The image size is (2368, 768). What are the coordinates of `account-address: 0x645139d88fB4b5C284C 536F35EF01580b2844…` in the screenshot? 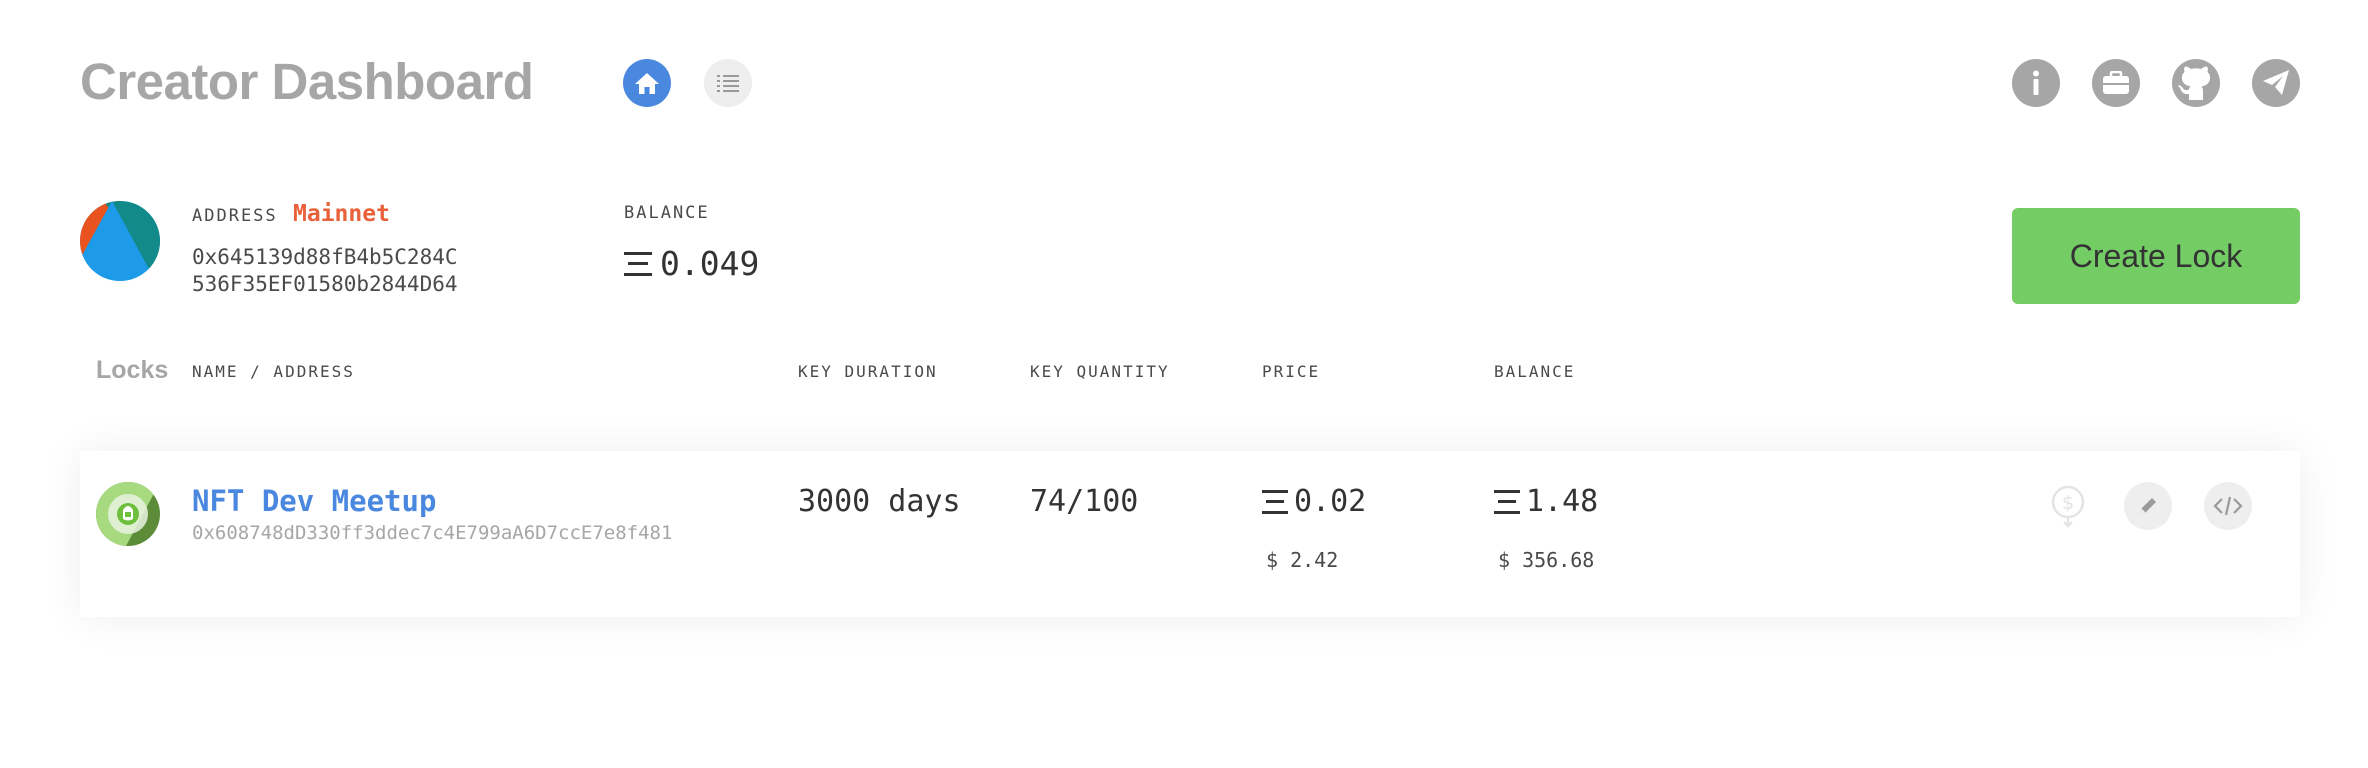 It's located at (325, 271).